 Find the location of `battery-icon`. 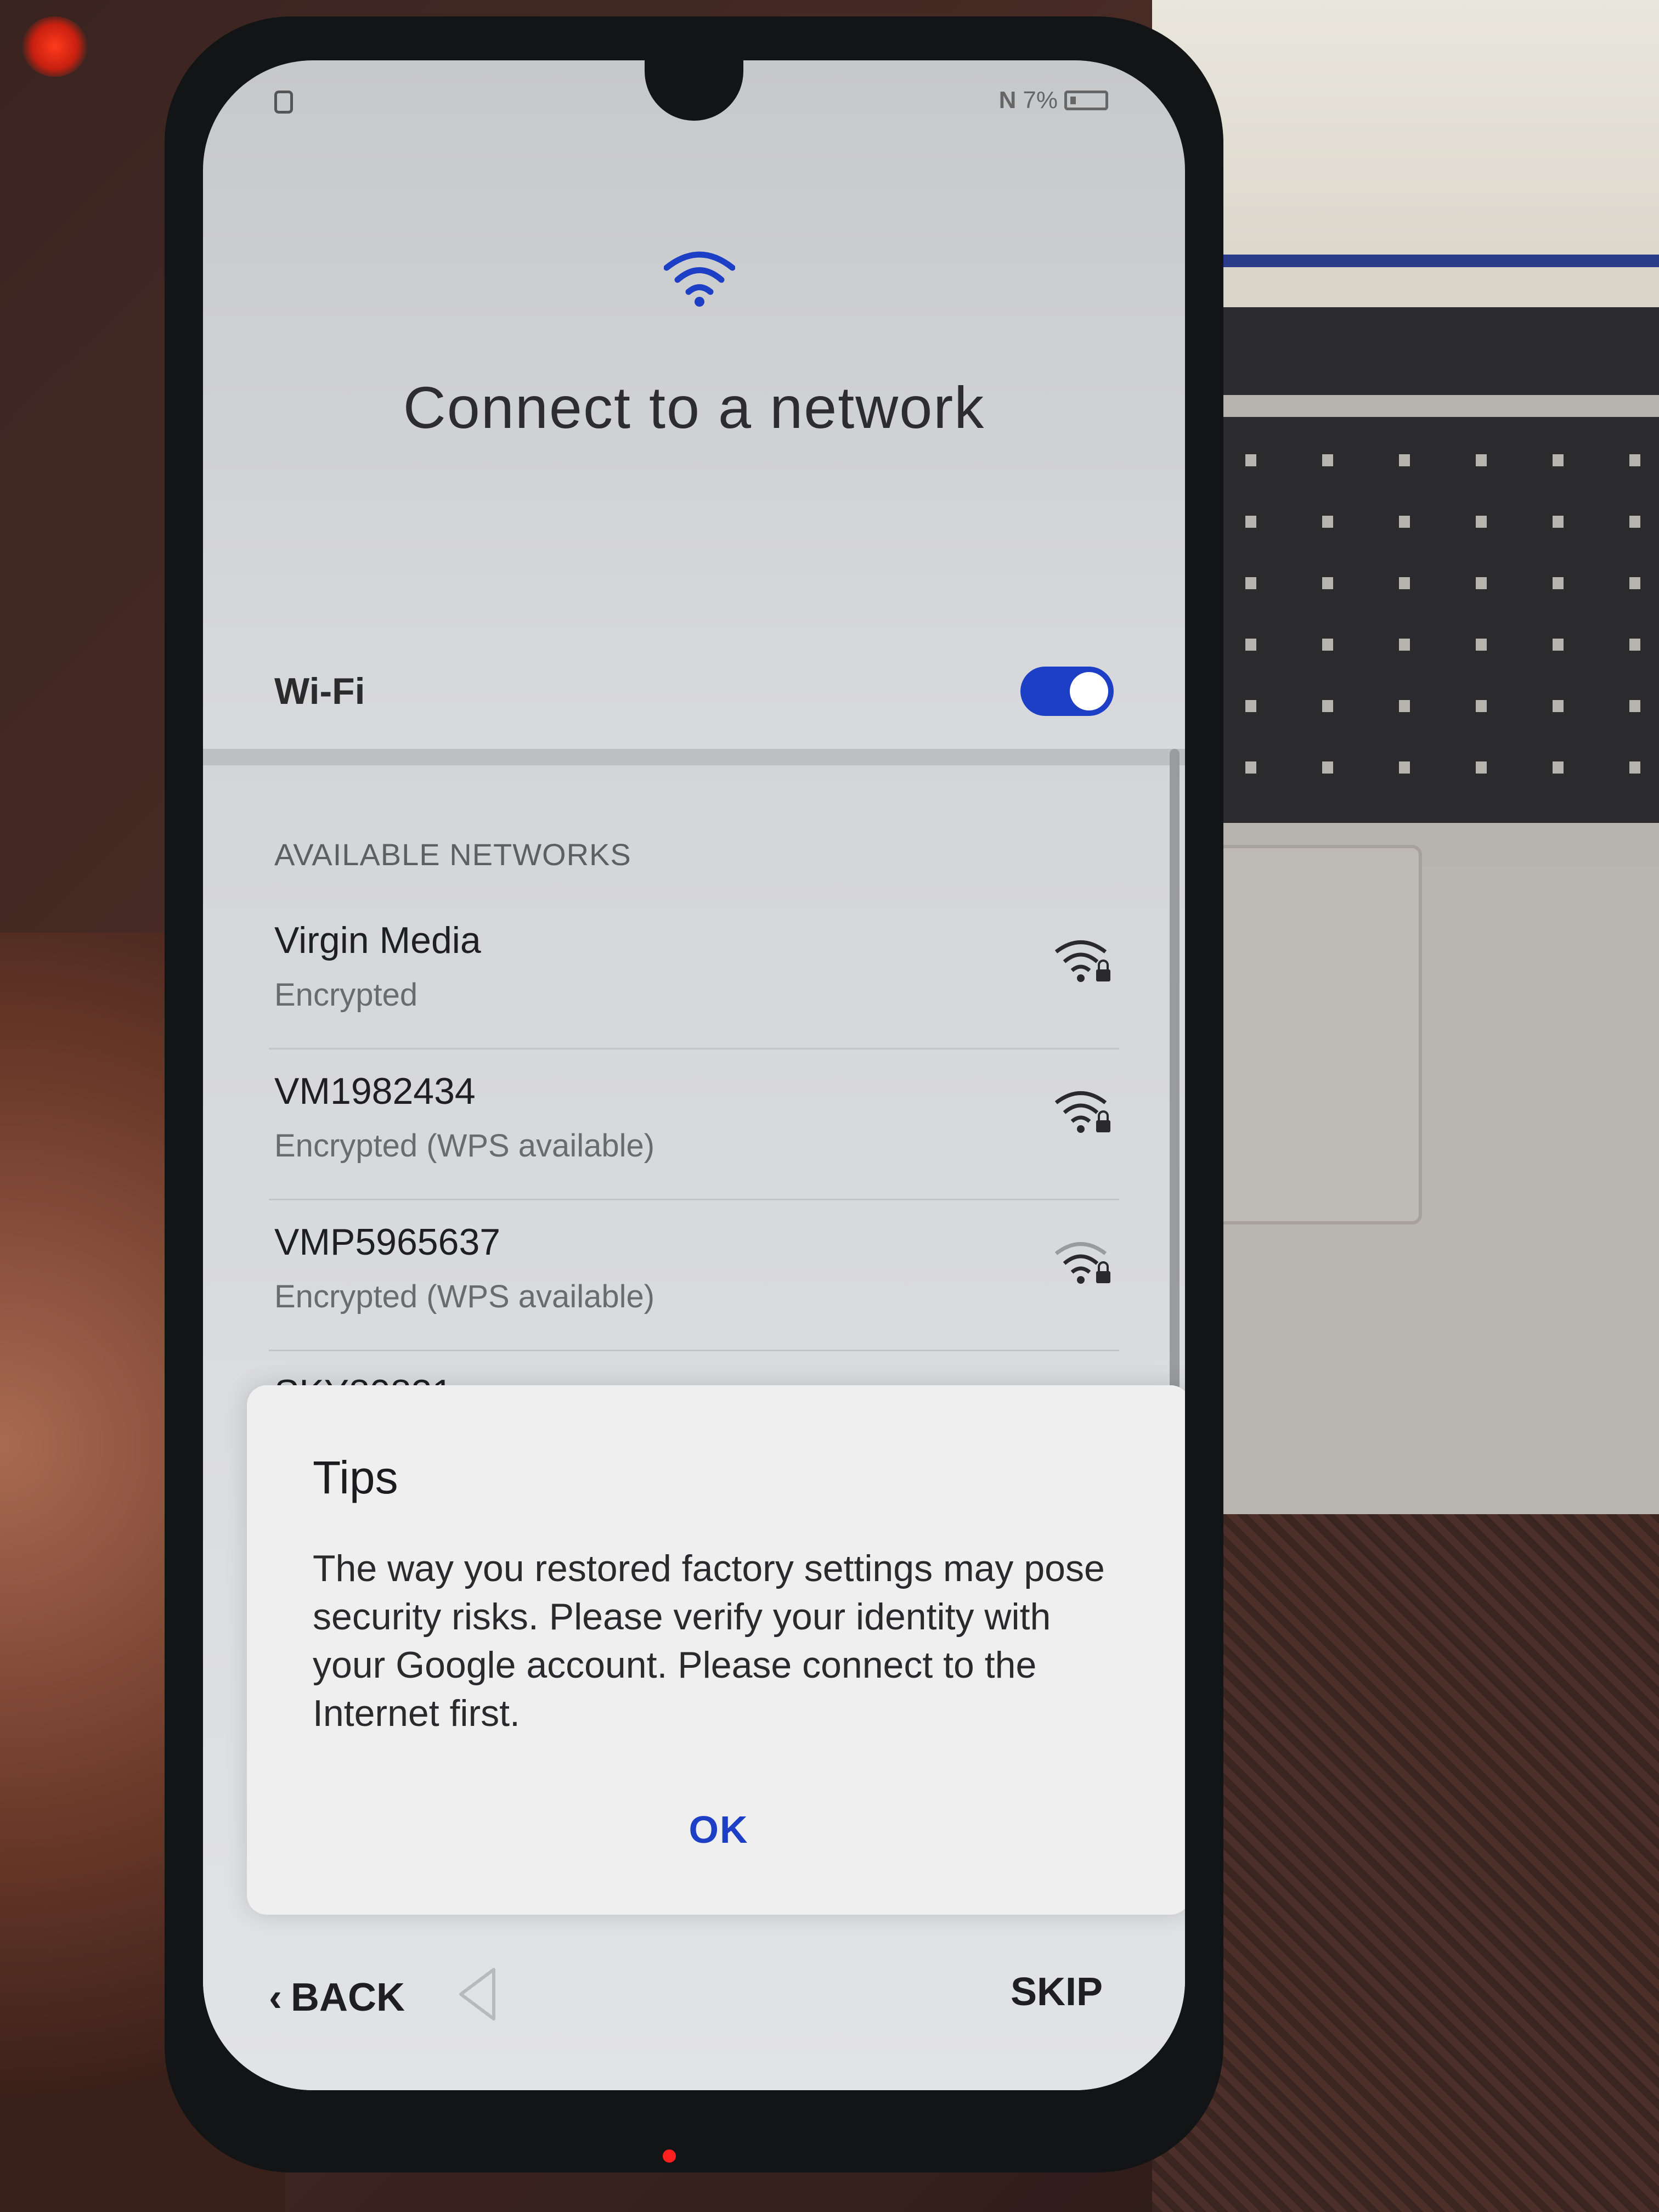

battery-icon is located at coordinates (1086, 100).